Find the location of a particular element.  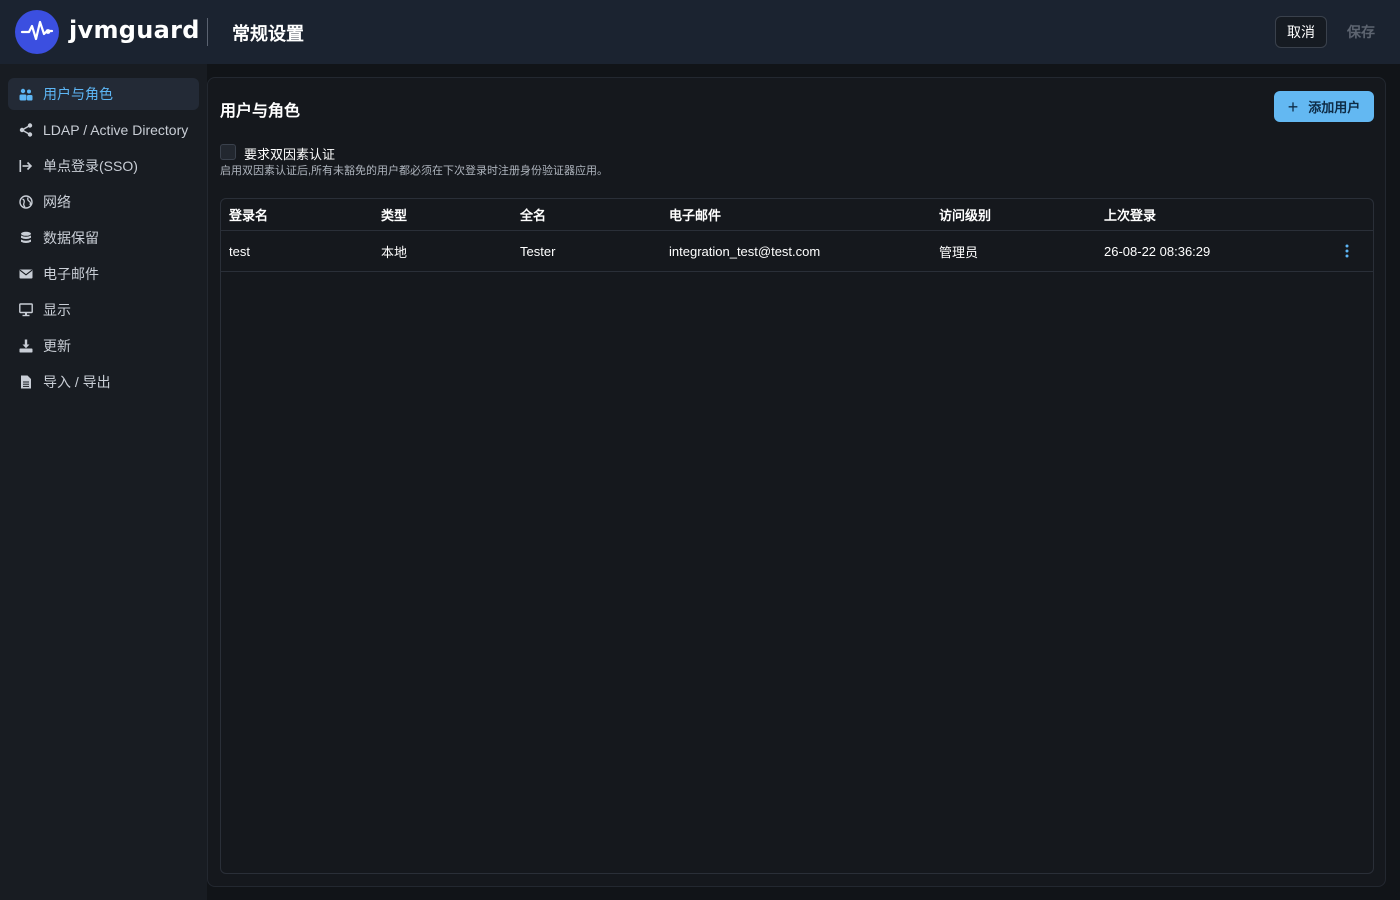

row-actions-button is located at coordinates (1347, 252).